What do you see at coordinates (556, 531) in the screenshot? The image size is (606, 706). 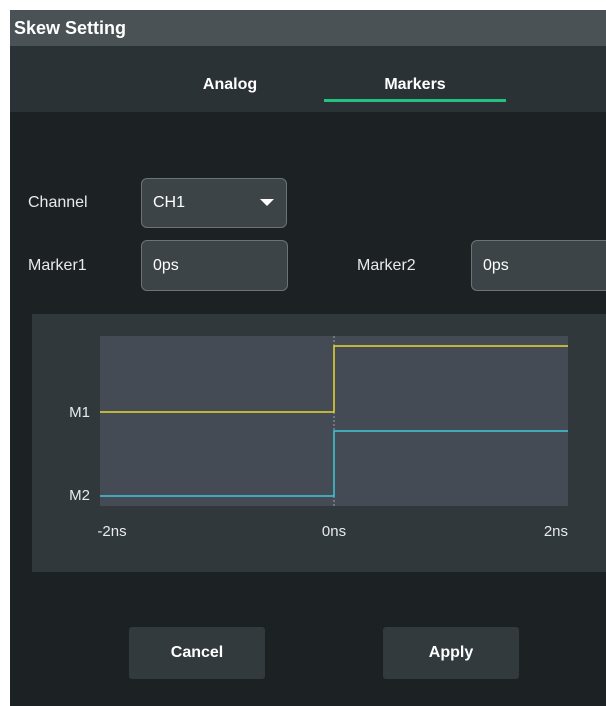 I see `x-tick-label: 2ns` at bounding box center [556, 531].